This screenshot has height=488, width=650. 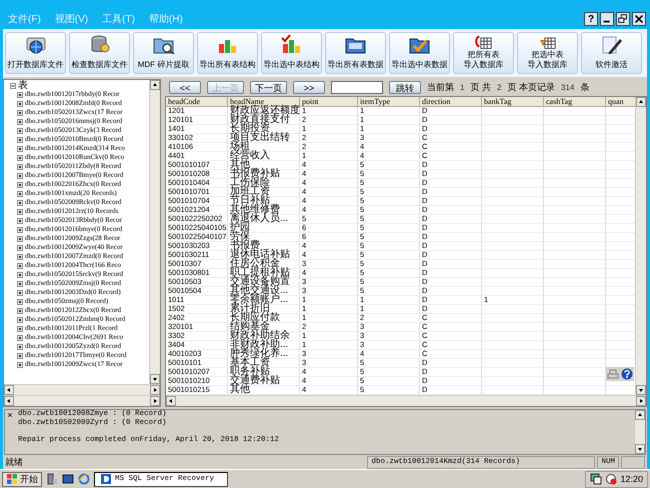 What do you see at coordinates (357, 87) in the screenshot?
I see `page-input-field` at bounding box center [357, 87].